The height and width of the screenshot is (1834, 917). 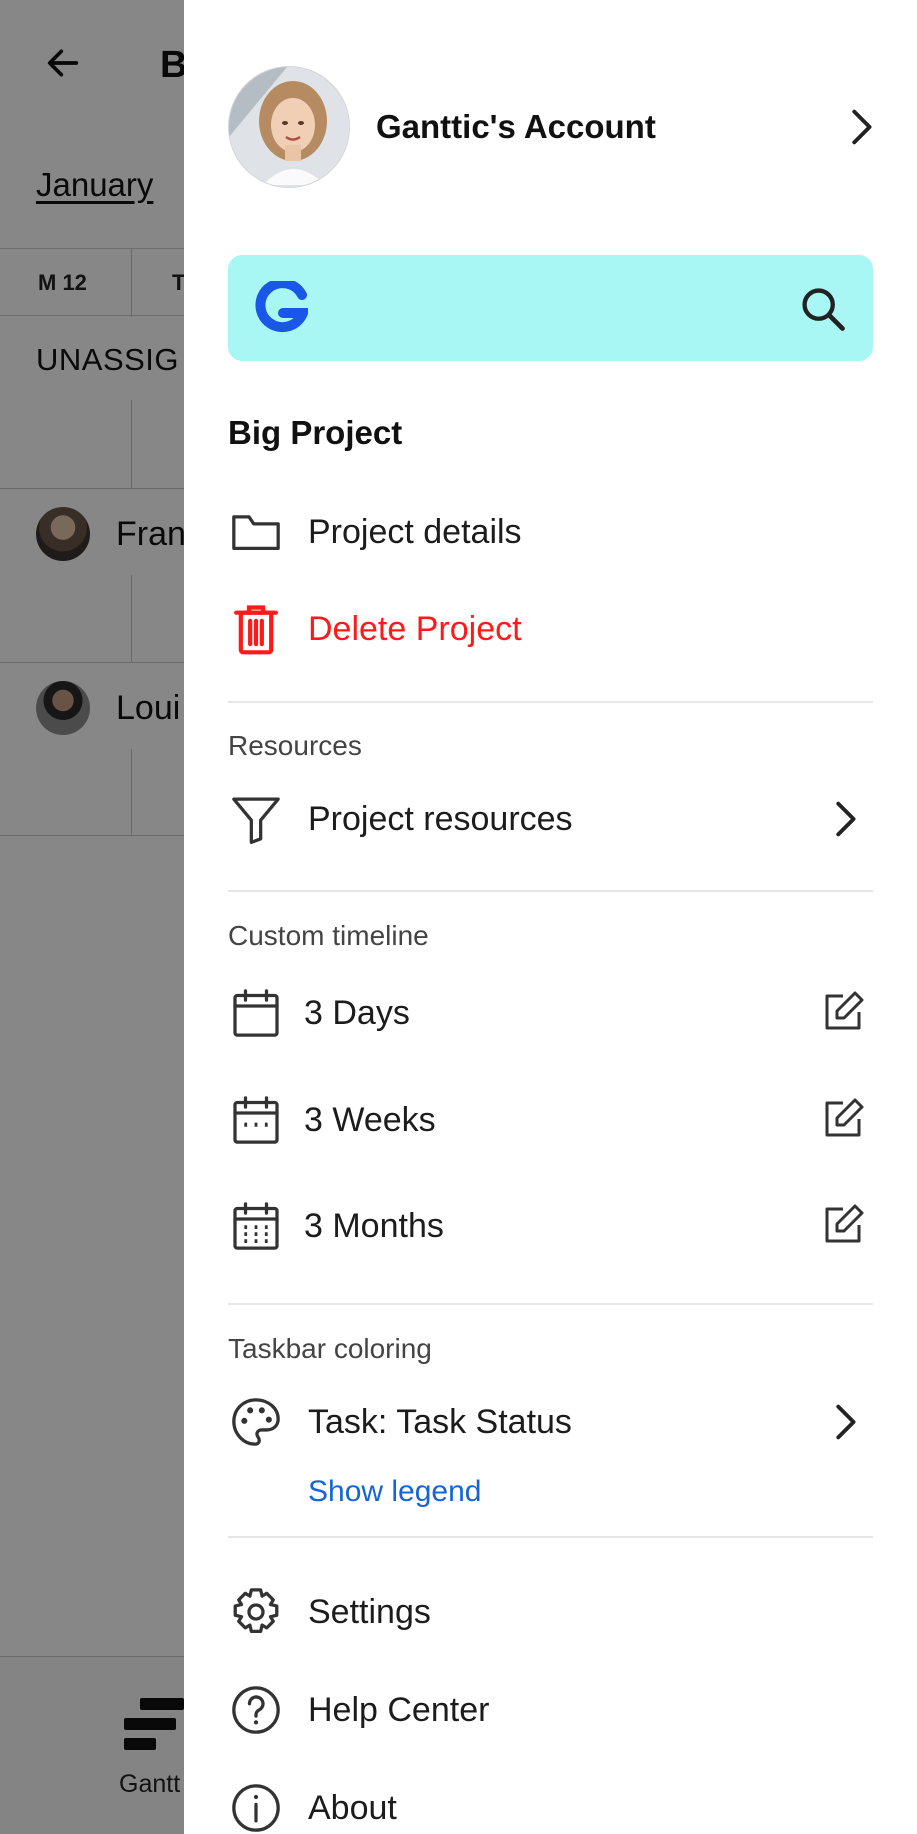 I want to click on help-circle-icon, so click(x=256, y=1710).